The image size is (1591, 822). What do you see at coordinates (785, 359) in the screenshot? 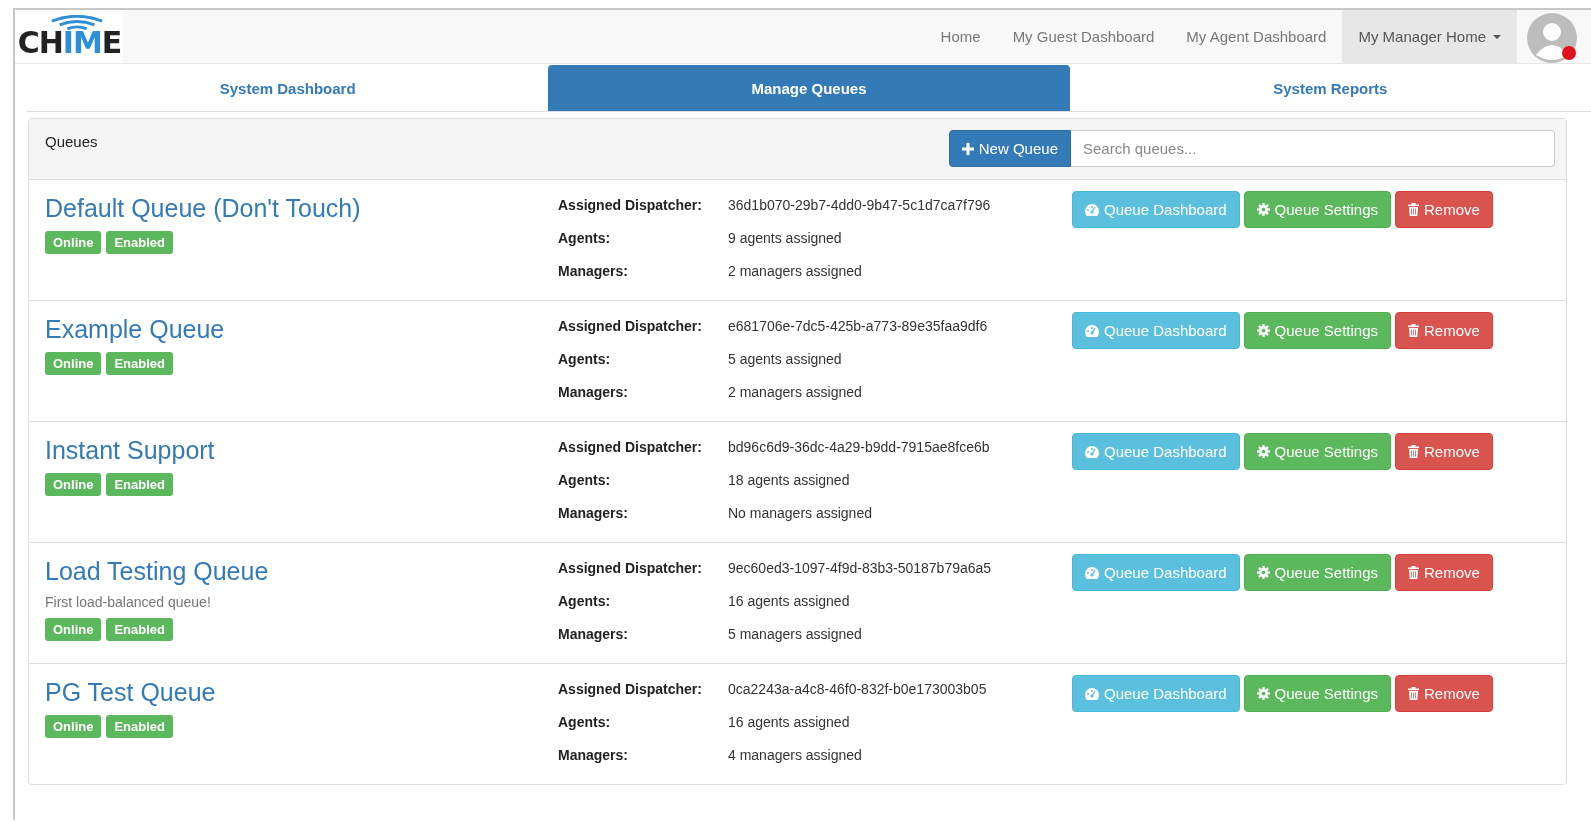
I see `detail-value: 5 agents assigned` at bounding box center [785, 359].